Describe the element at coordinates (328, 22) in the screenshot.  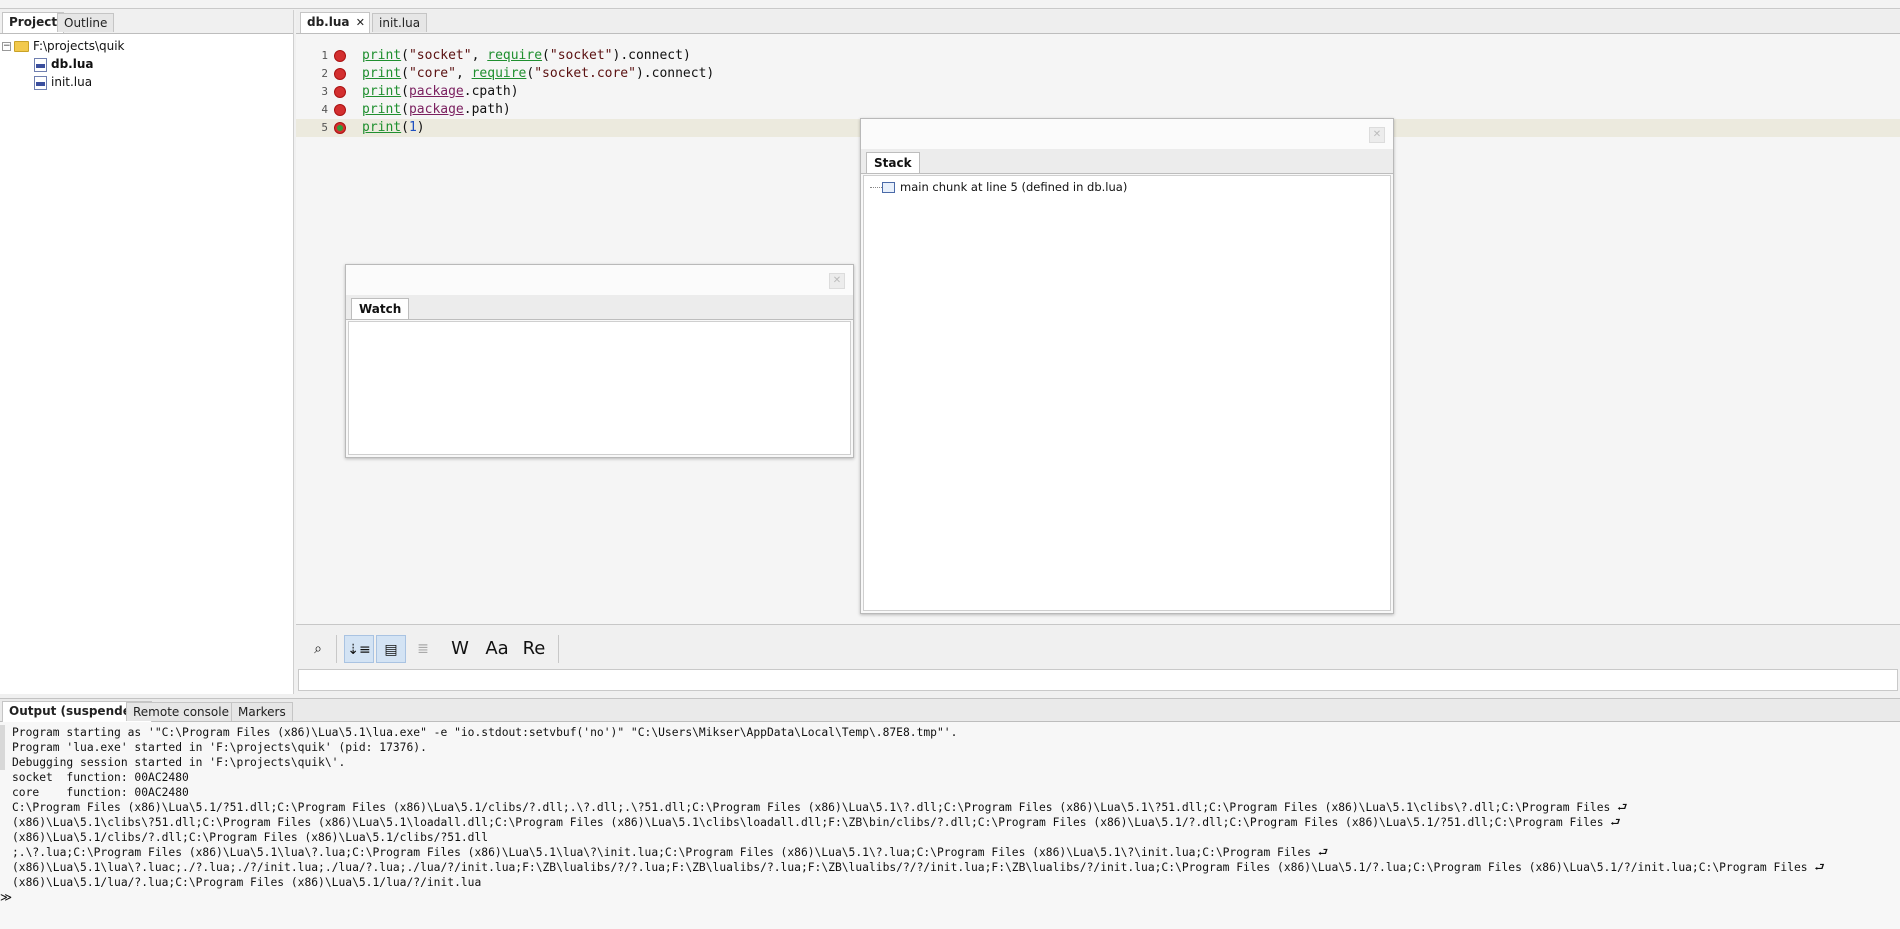
I see `tab-label: db.lua` at that location.